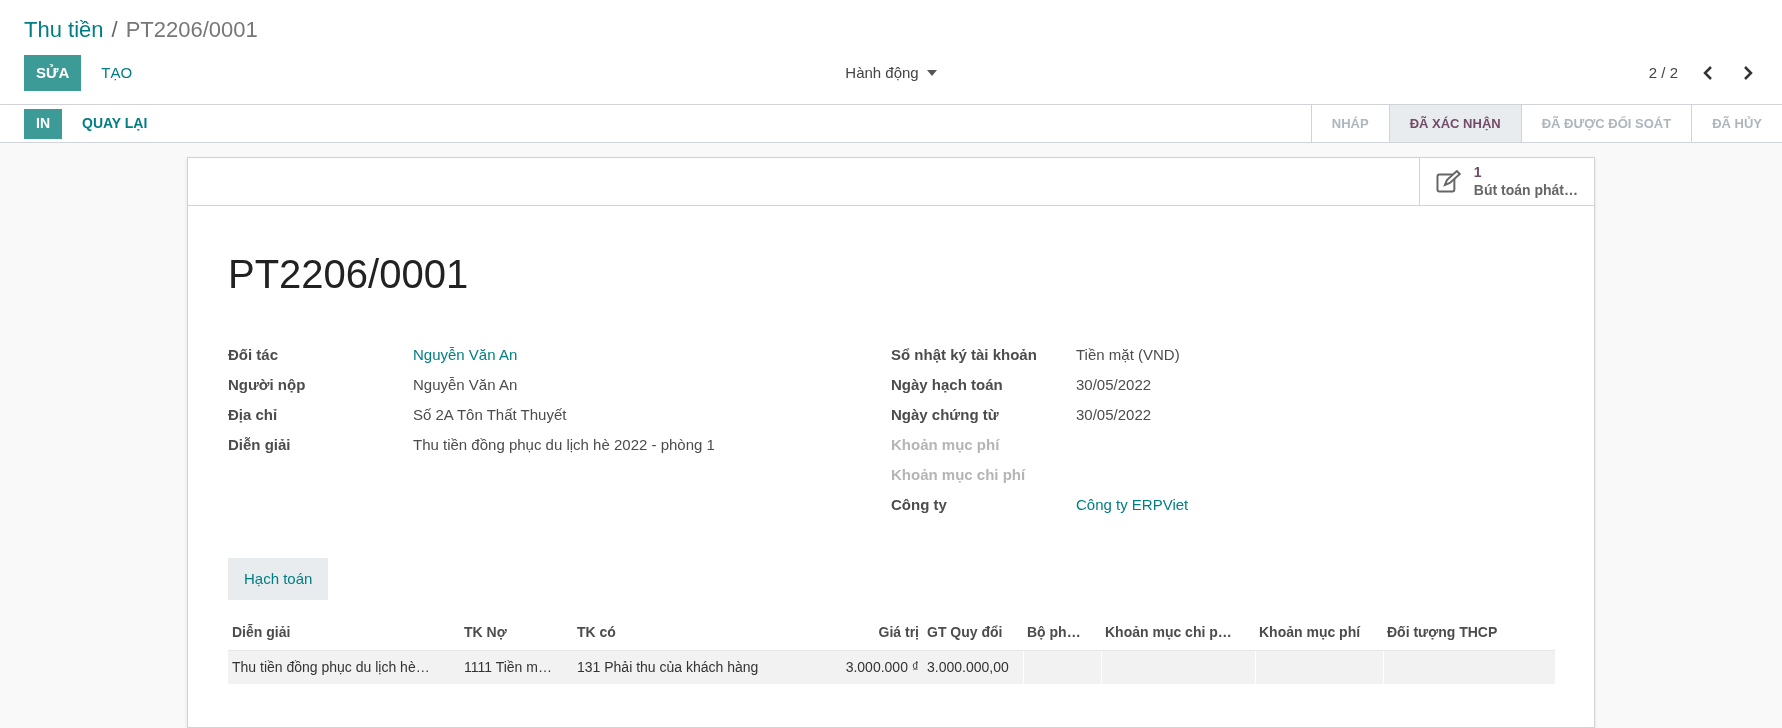  What do you see at coordinates (1708, 73) in the screenshot?
I see `chevron-left-icon` at bounding box center [1708, 73].